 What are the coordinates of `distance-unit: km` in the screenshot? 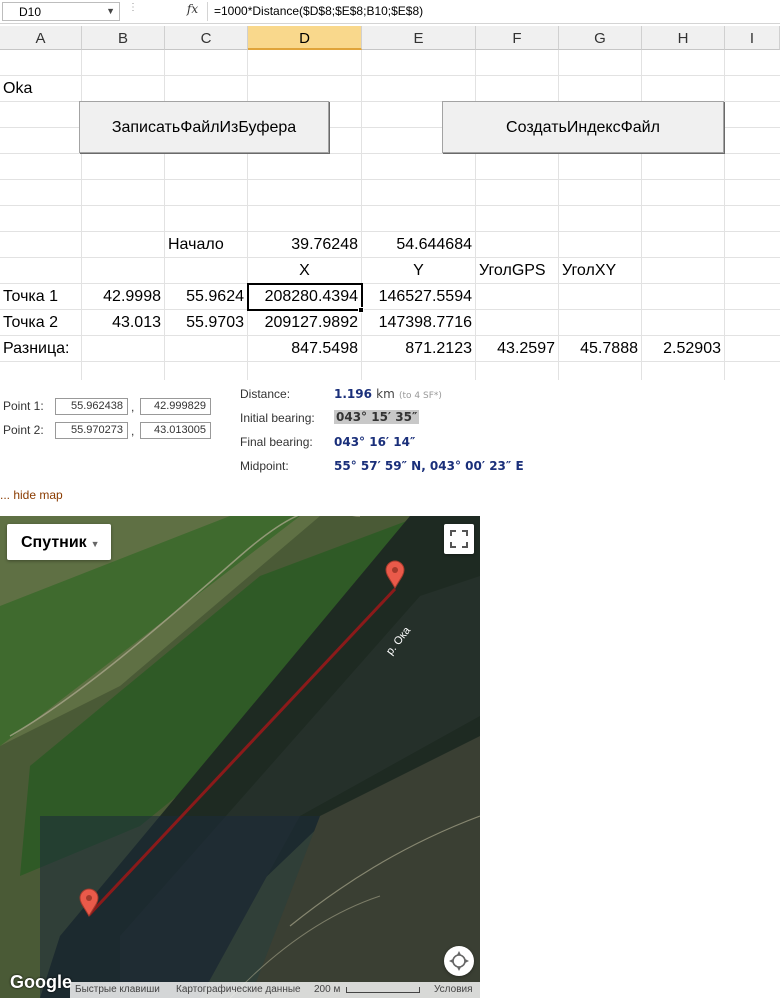 It's located at (385, 394).